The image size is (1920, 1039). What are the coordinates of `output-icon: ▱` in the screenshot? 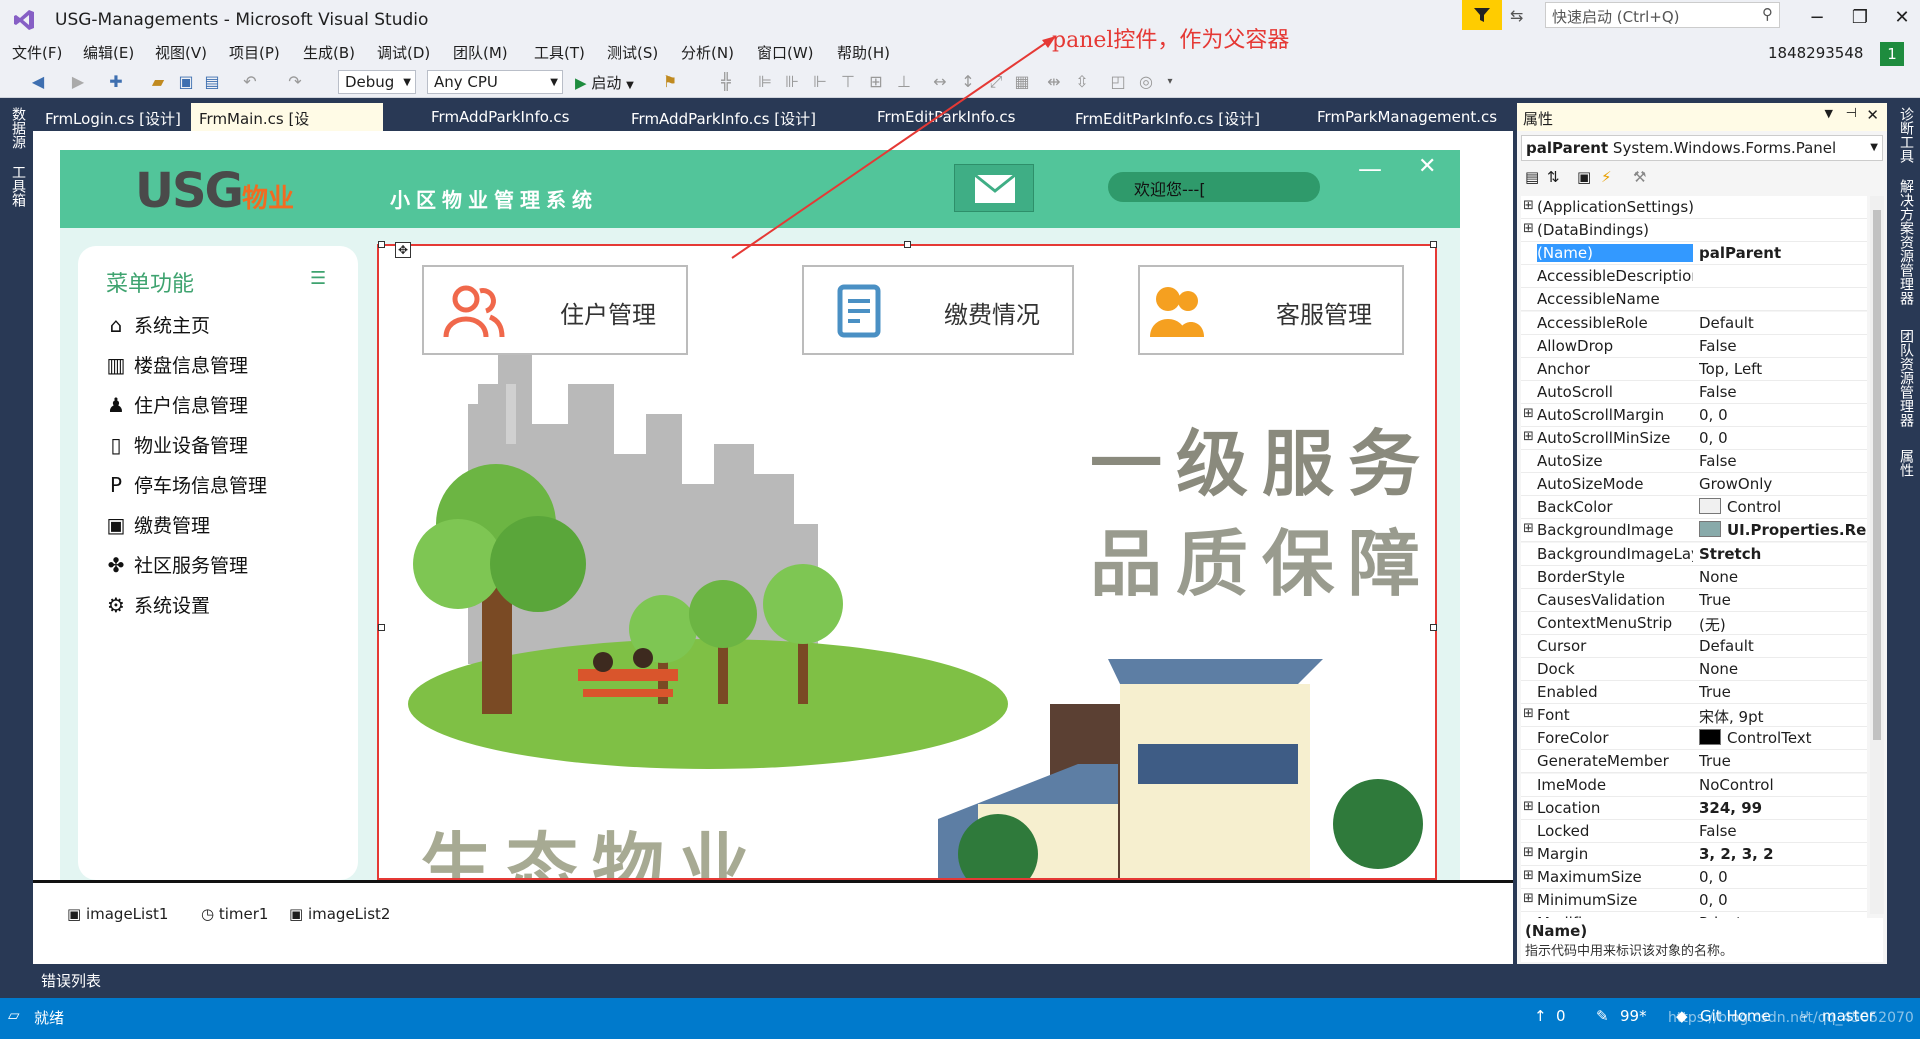 It's located at (14, 1015).